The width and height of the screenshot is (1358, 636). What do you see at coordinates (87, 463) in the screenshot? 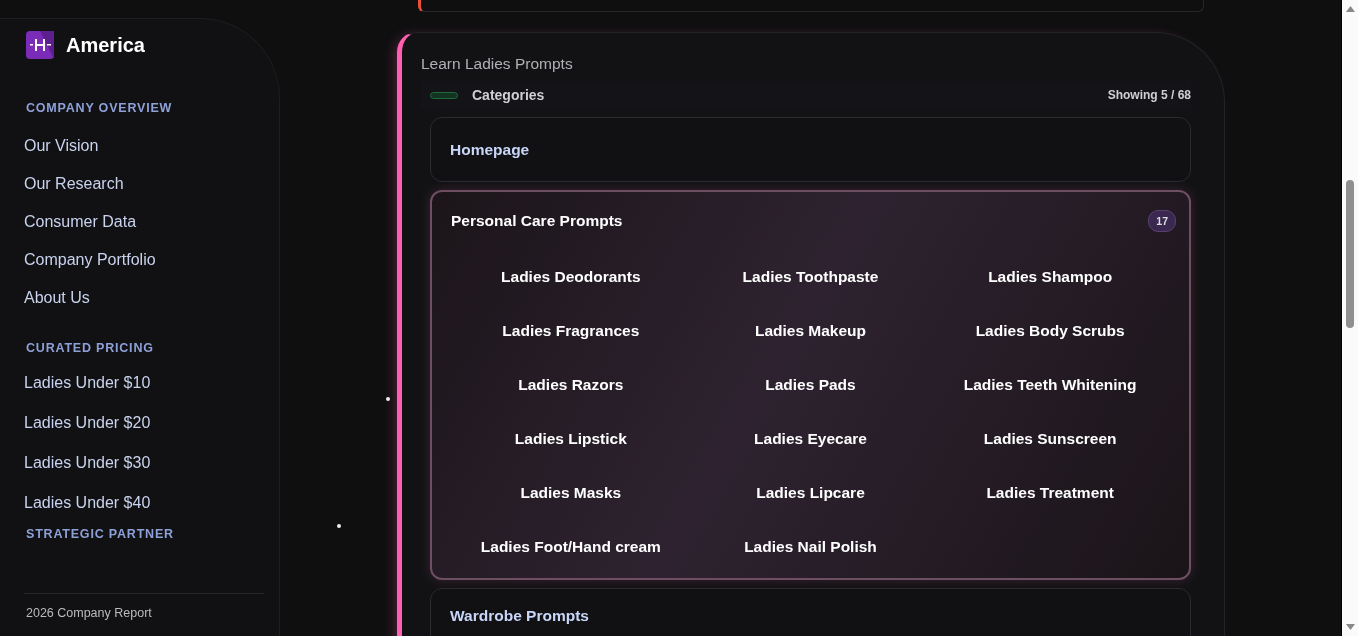
I see `sidebar-link: Ladies Under $30` at bounding box center [87, 463].